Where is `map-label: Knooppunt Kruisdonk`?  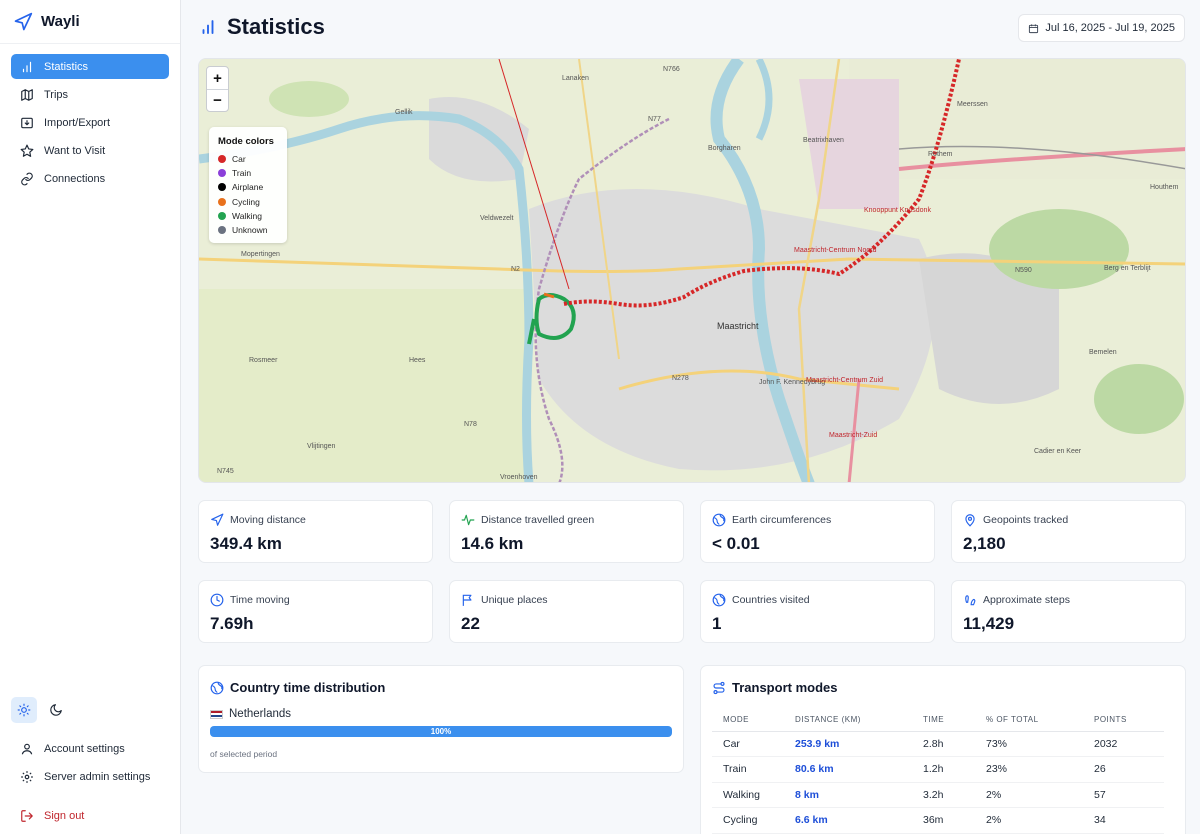 map-label: Knooppunt Kruisdonk is located at coordinates (897, 210).